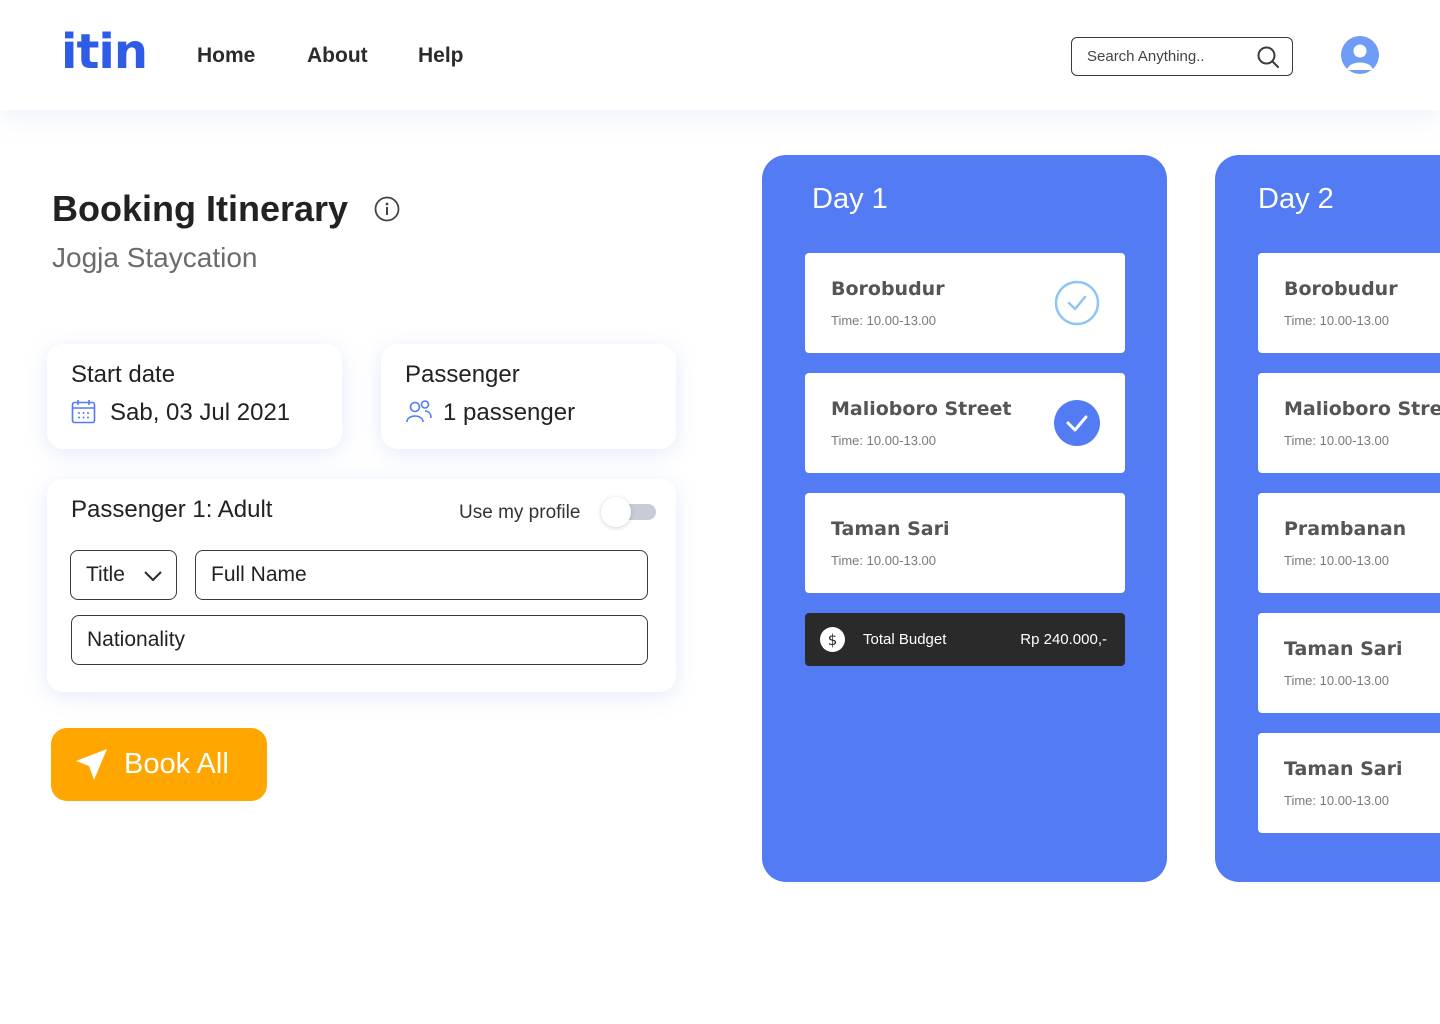 Image resolution: width=1440 pixels, height=1024 pixels. Describe the element at coordinates (1268, 57) in the screenshot. I see `search-icon` at that location.